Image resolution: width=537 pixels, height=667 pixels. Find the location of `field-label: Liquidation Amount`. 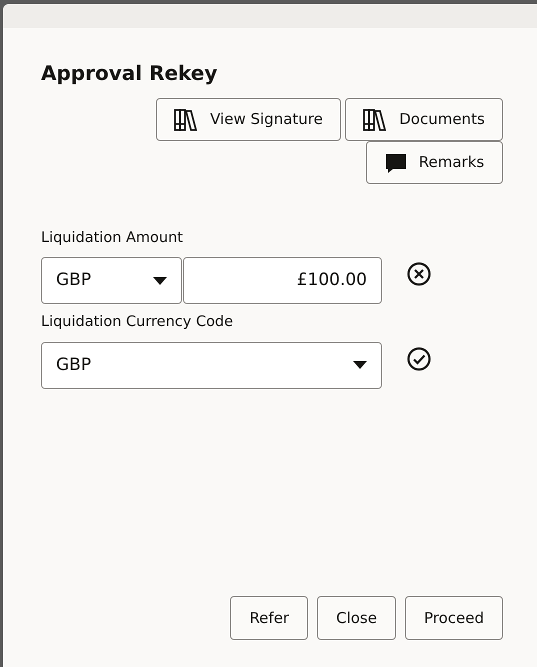

field-label: Liquidation Amount is located at coordinates (112, 239).